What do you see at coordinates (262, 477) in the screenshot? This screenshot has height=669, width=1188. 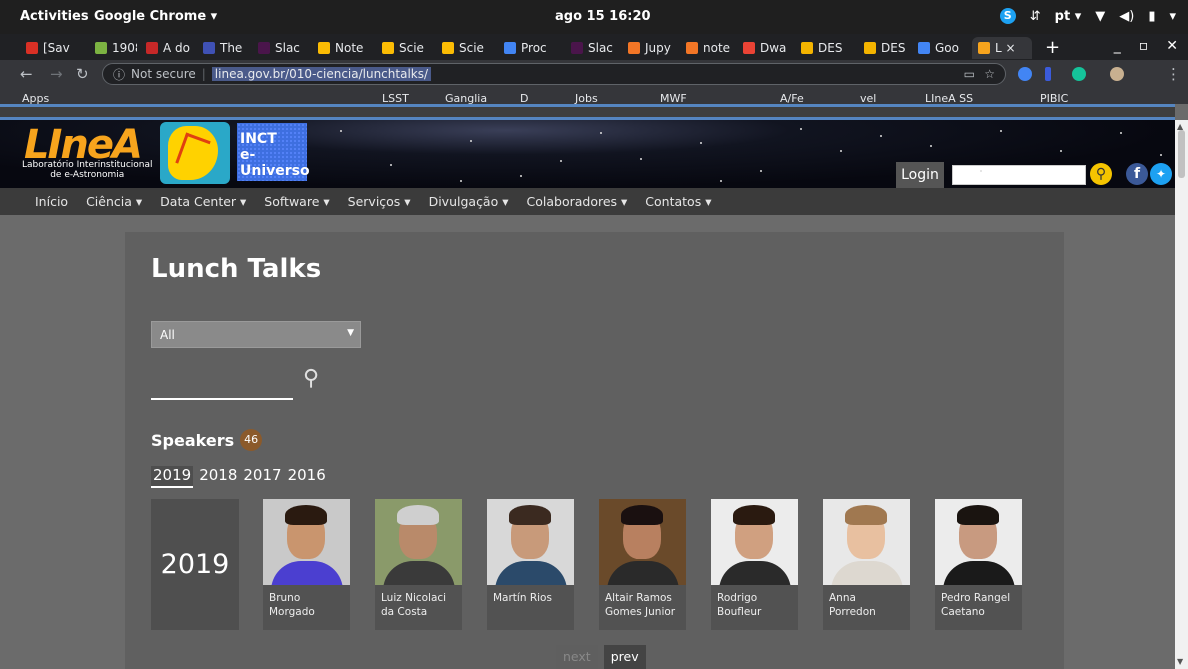 I see `tab-year: 2017` at bounding box center [262, 477].